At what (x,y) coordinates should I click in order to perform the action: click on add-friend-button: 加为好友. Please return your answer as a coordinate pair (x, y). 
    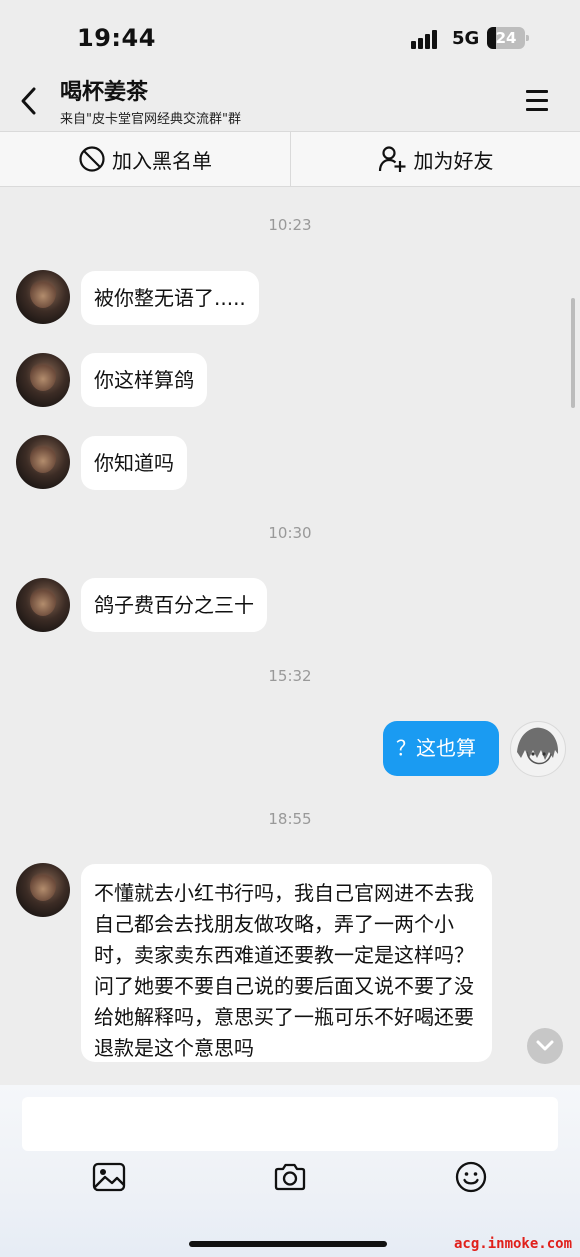
    Looking at the image, I should click on (435, 159).